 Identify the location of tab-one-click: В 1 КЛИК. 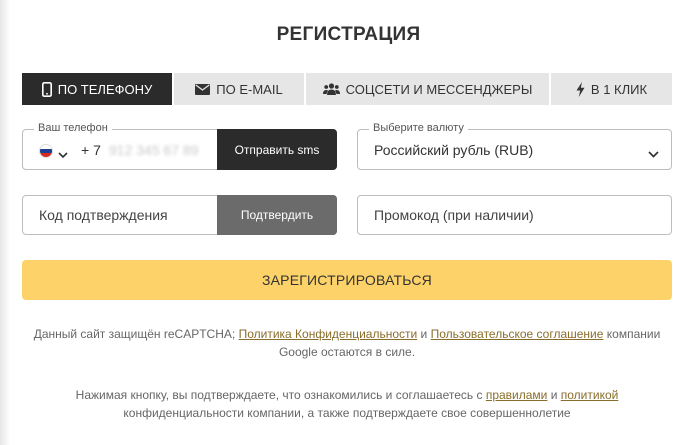
(611, 89).